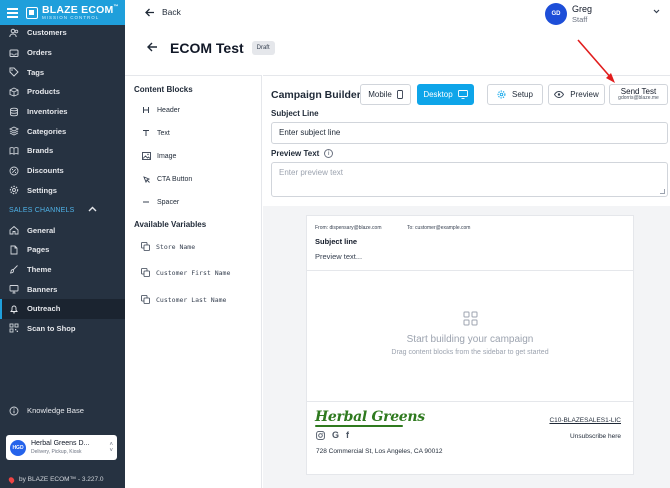  I want to click on variable-customer-first-name: Customer First Name, so click(185, 272).